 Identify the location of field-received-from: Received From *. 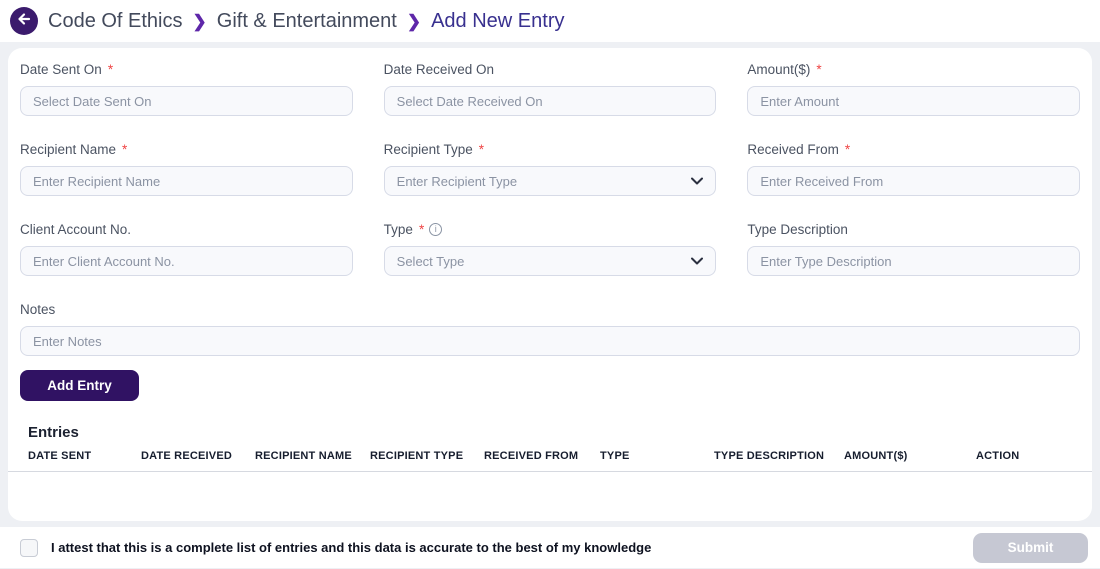
(913, 169).